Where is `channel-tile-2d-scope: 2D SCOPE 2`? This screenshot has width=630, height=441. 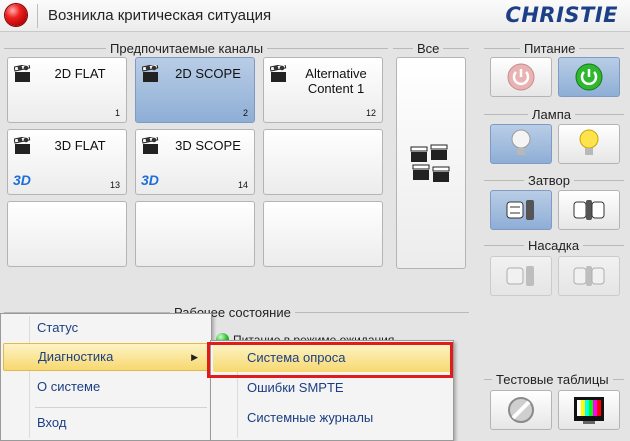 channel-tile-2d-scope: 2D SCOPE 2 is located at coordinates (195, 90).